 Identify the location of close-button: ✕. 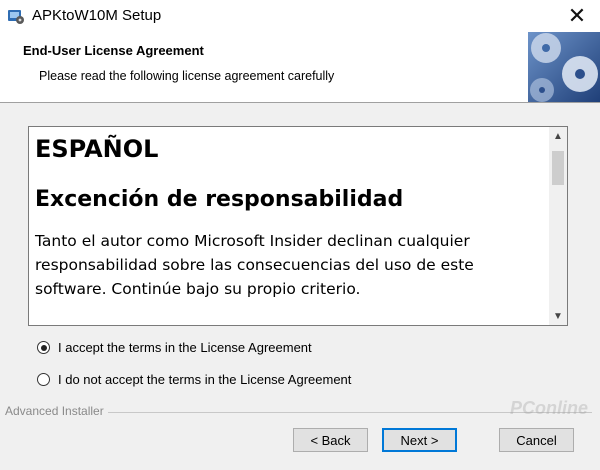
(577, 16).